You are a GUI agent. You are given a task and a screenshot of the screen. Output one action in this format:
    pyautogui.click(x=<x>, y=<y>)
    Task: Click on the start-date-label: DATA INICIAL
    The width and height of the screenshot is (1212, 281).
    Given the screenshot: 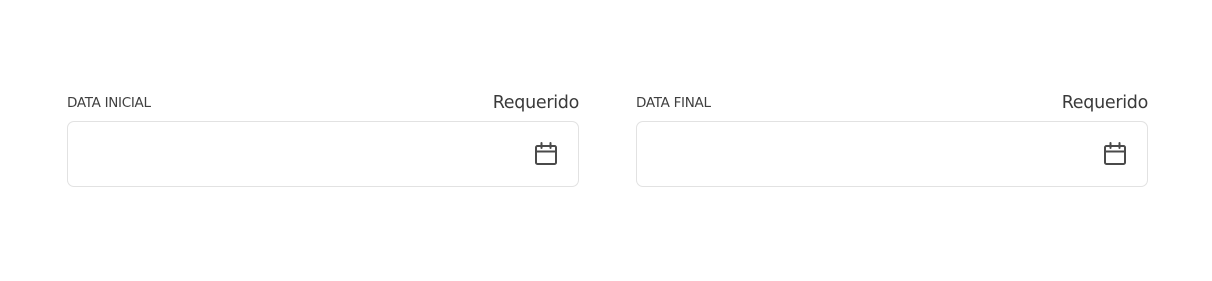 What is the action you would take?
    pyautogui.click(x=109, y=102)
    